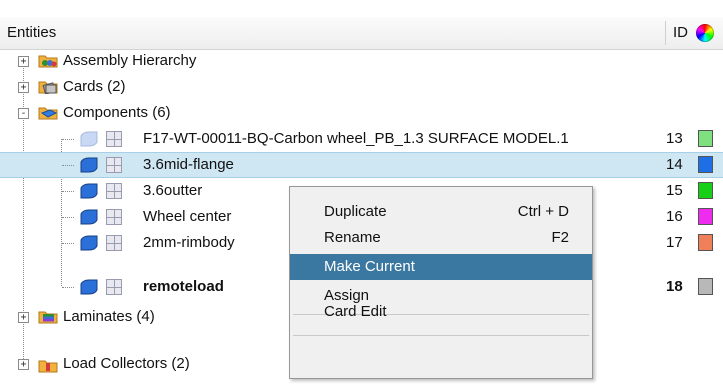 This screenshot has height=389, width=723. What do you see at coordinates (189, 242) in the screenshot?
I see `component-label: 2mm-rimbody` at bounding box center [189, 242].